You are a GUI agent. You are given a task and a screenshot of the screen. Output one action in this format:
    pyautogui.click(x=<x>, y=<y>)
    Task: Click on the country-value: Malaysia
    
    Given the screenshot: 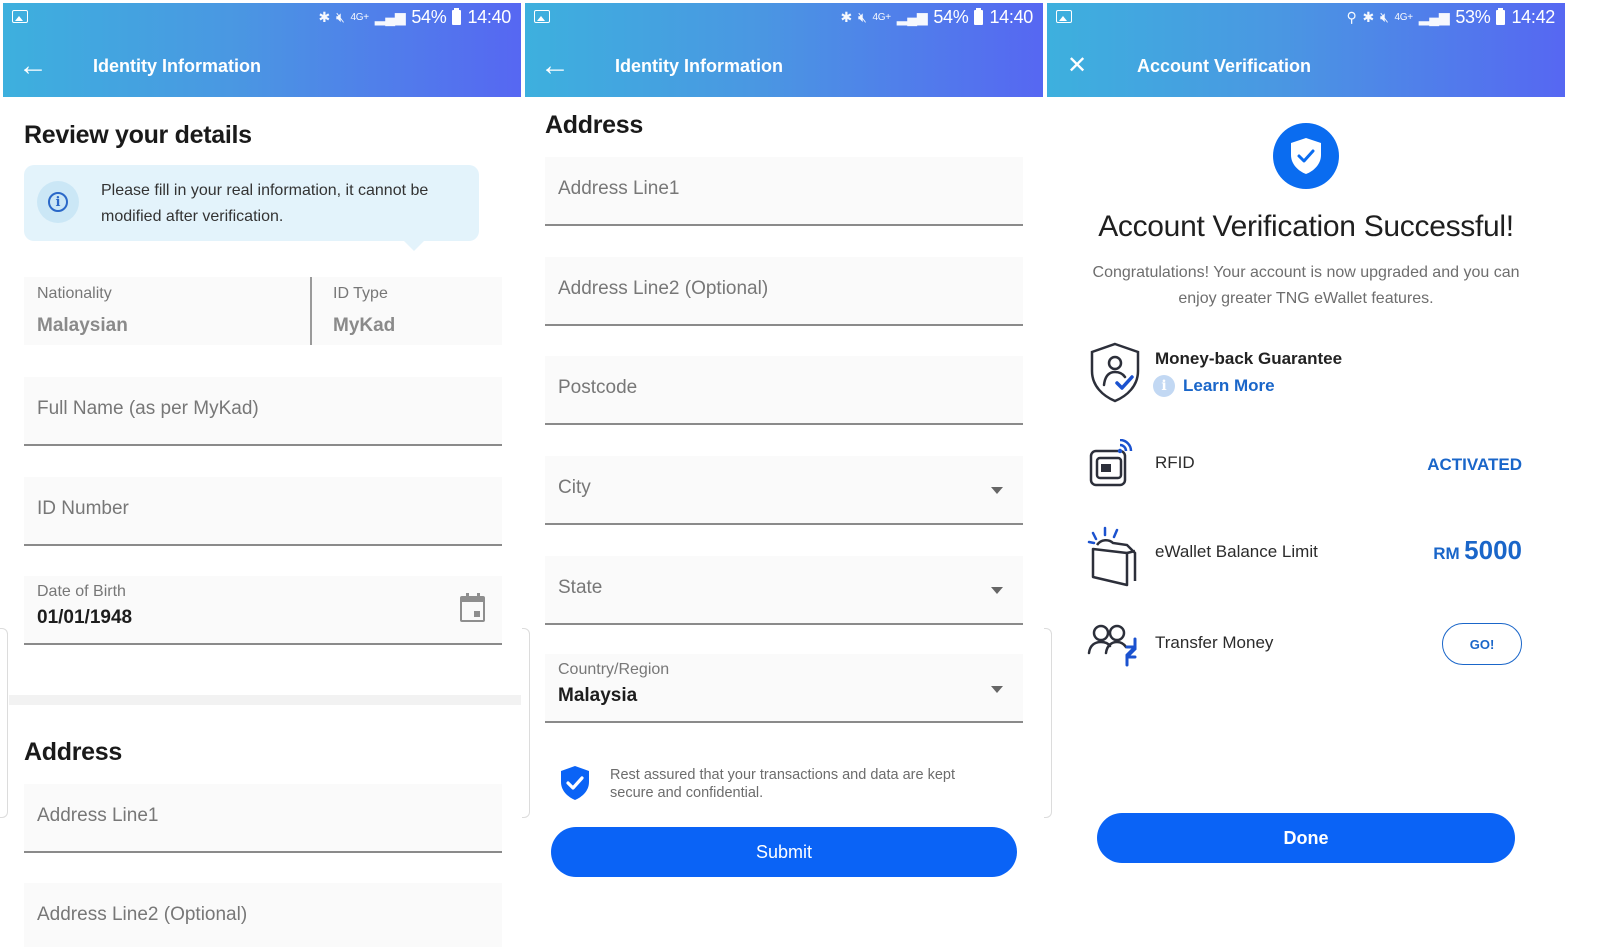 What is the action you would take?
    pyautogui.click(x=598, y=695)
    